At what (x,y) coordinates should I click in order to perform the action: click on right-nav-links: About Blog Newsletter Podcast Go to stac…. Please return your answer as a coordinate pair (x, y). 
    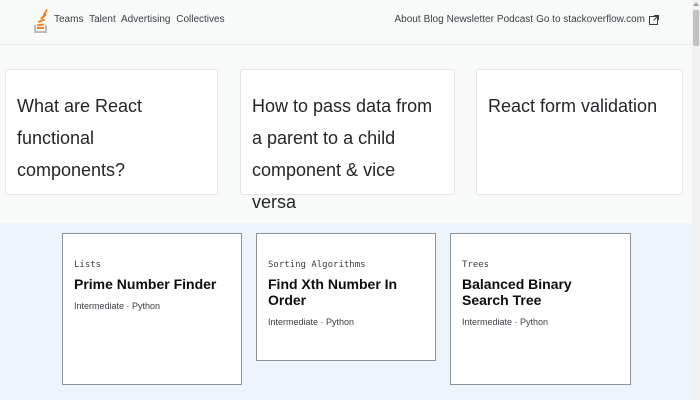
    Looking at the image, I should click on (525, 19).